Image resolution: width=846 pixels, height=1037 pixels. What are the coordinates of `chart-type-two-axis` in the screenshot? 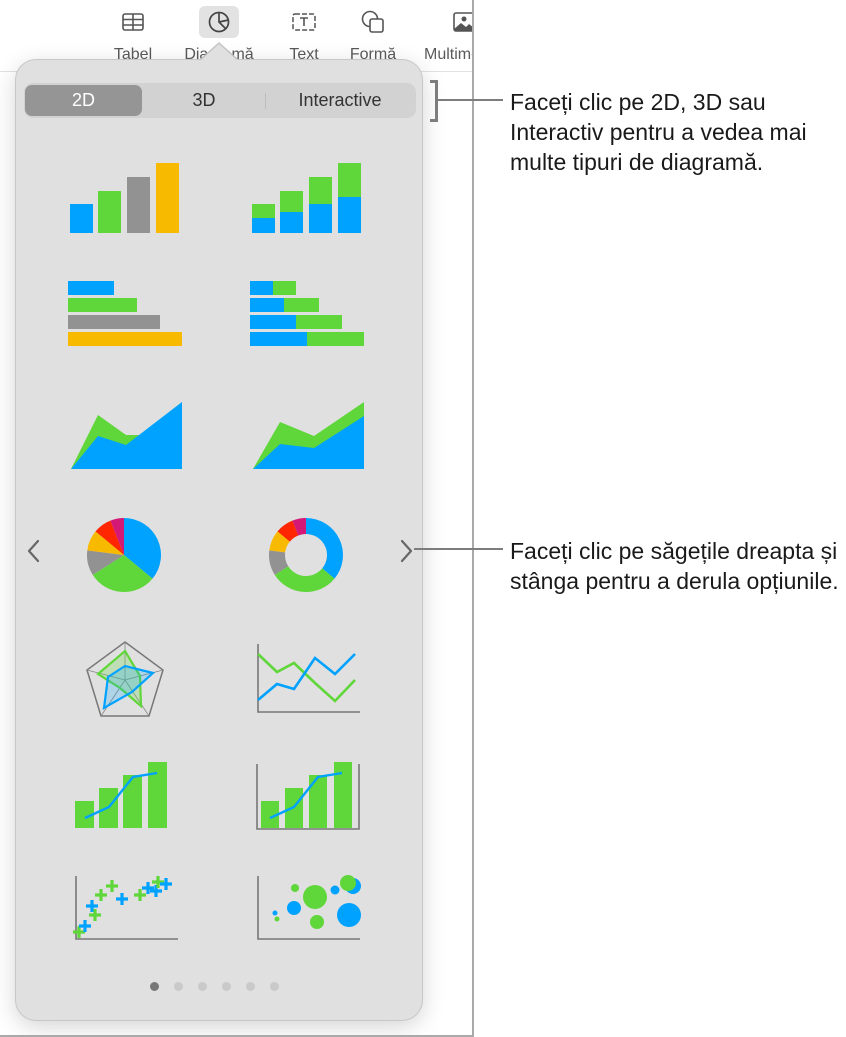 It's located at (307, 796).